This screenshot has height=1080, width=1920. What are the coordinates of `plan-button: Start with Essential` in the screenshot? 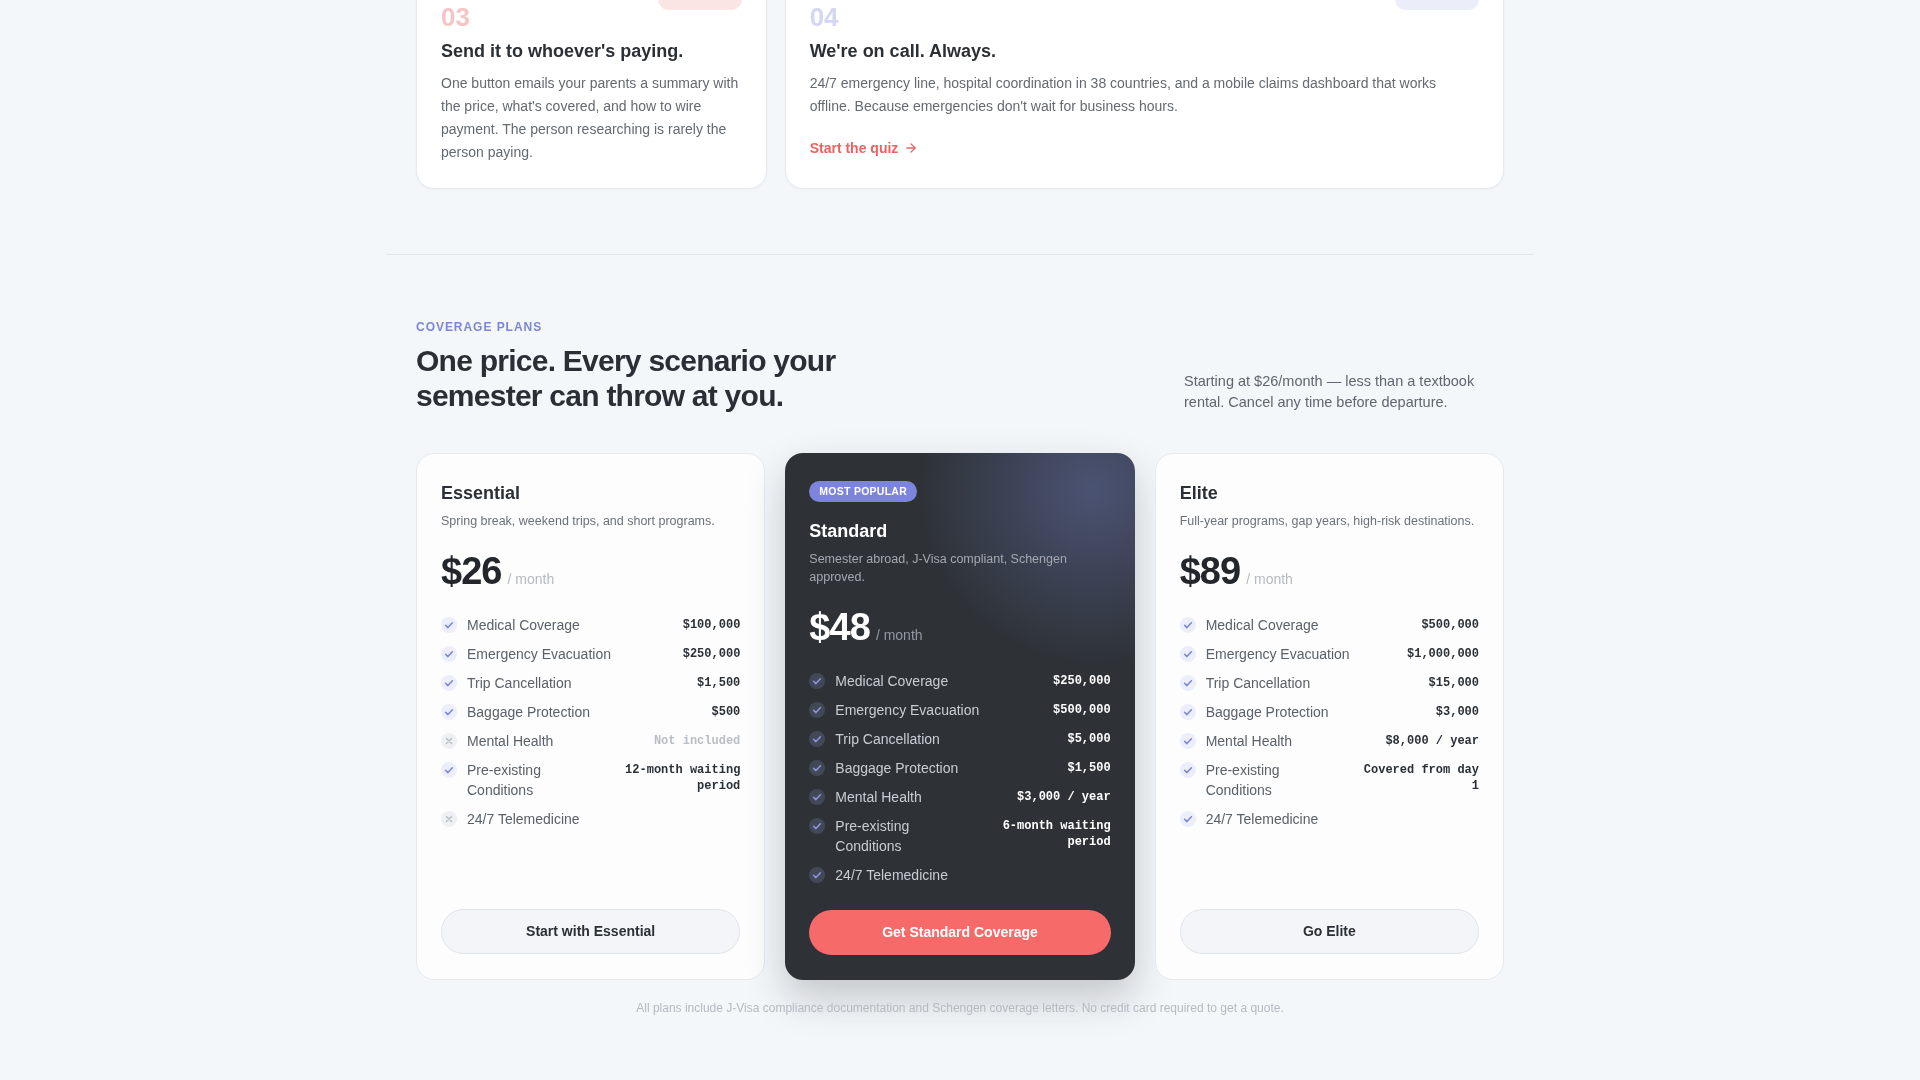 It's located at (591, 931).